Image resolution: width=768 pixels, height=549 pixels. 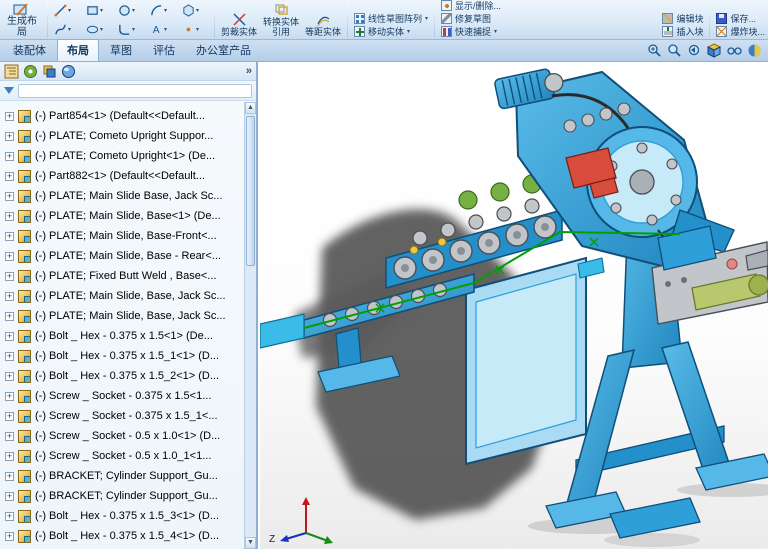 What do you see at coordinates (734, 50) in the screenshot?
I see `hide-show-items-icon` at bounding box center [734, 50].